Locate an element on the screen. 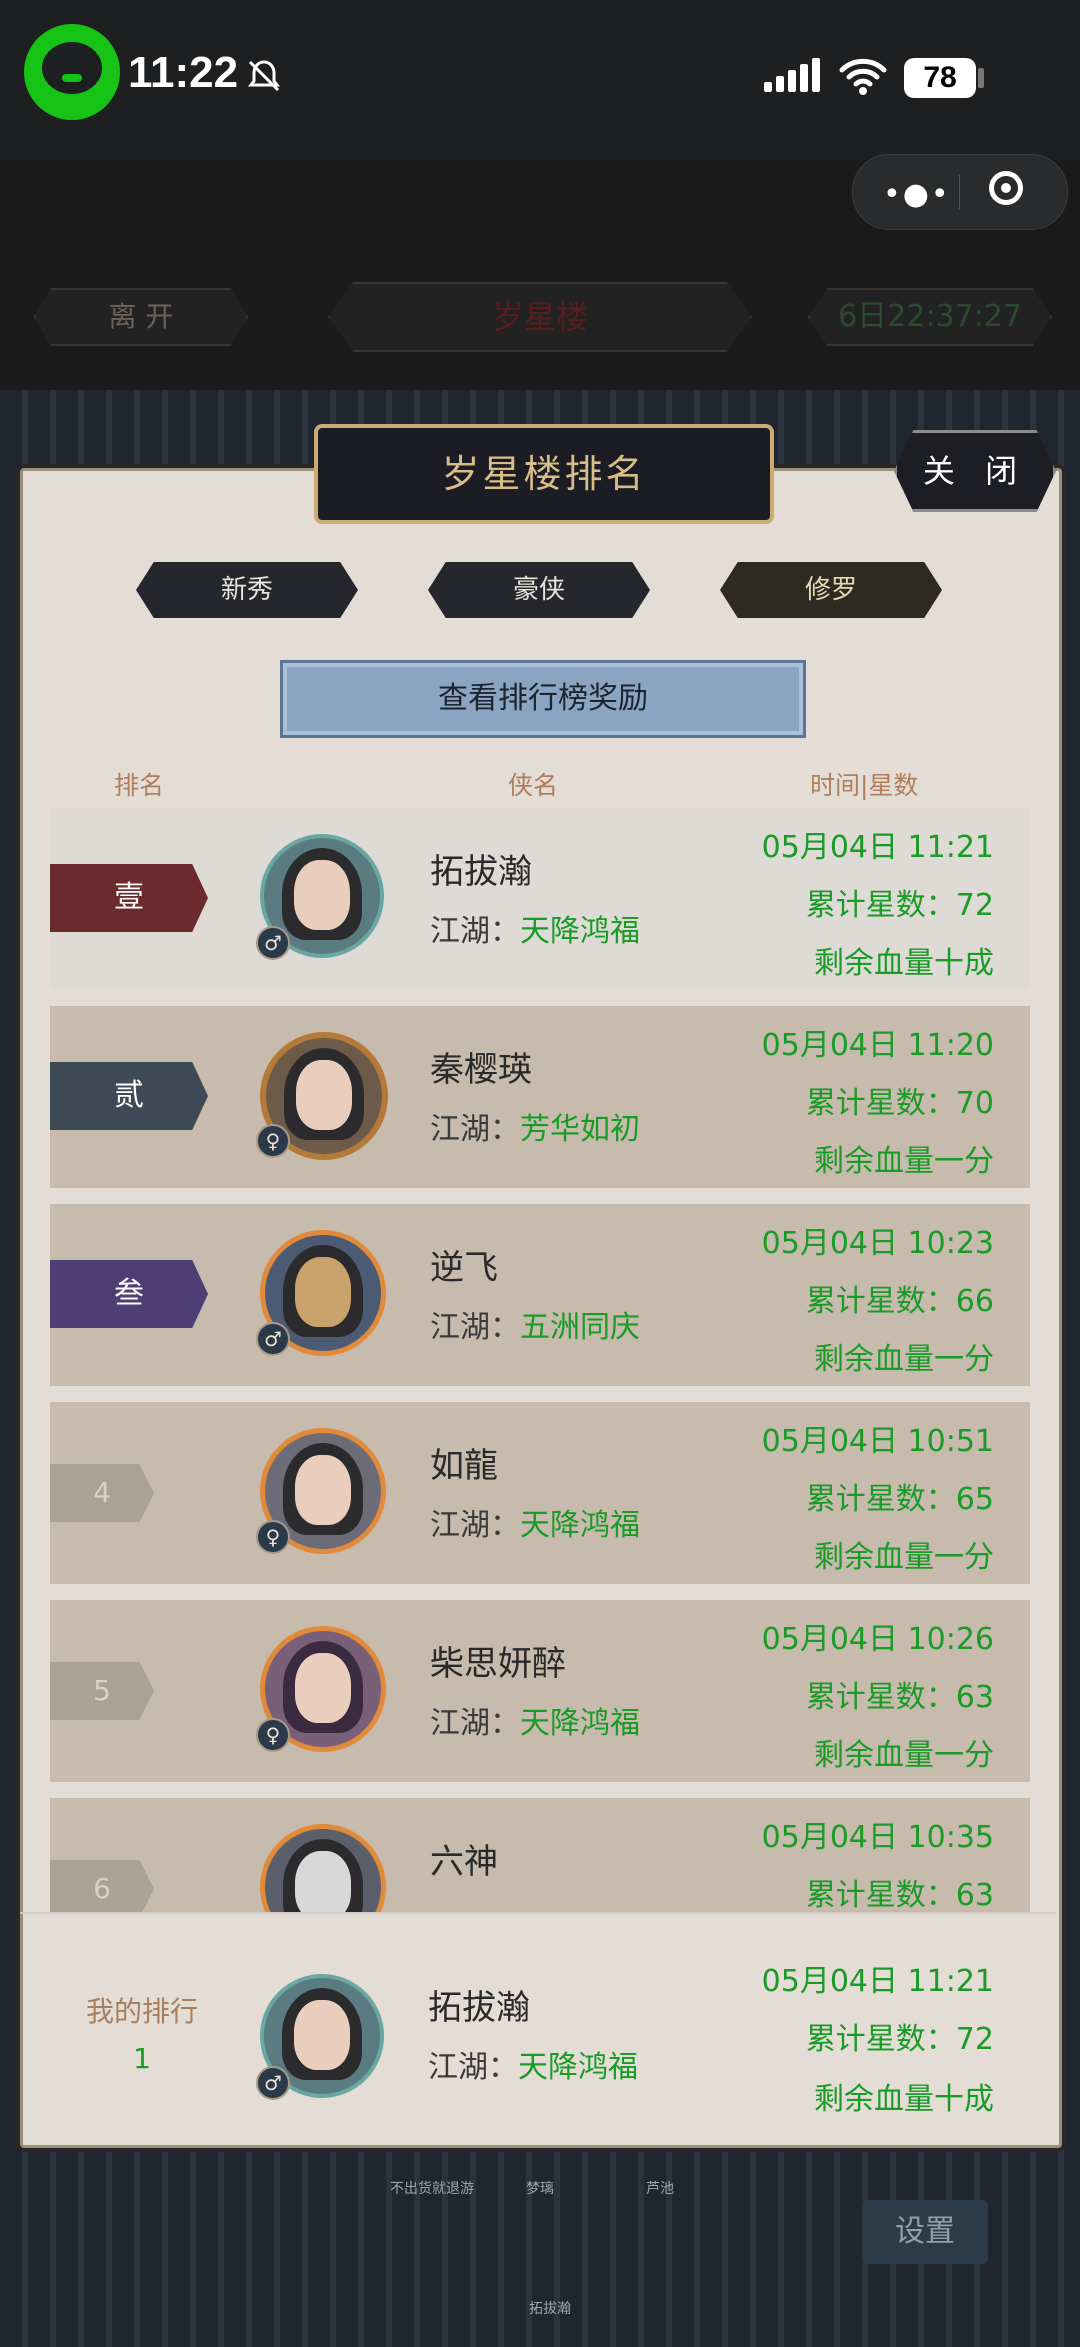  leave-button: 离 开 is located at coordinates (141, 317).